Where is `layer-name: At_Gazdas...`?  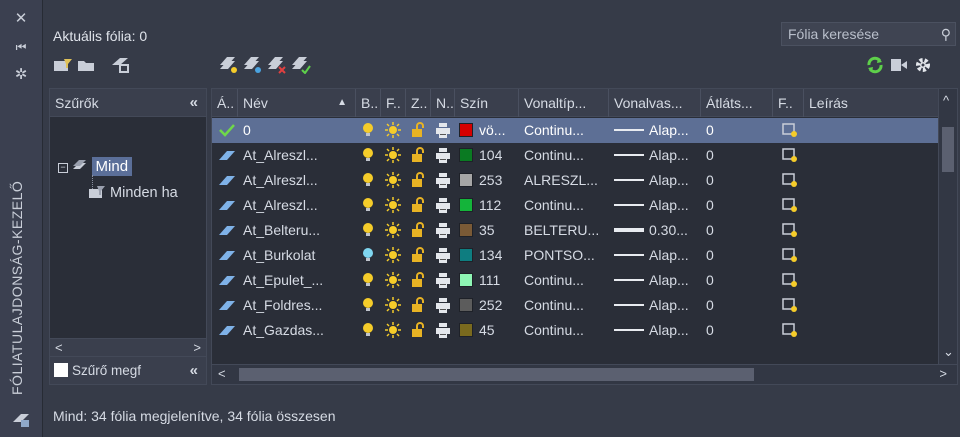
layer-name: At_Gazdas... is located at coordinates (299, 330).